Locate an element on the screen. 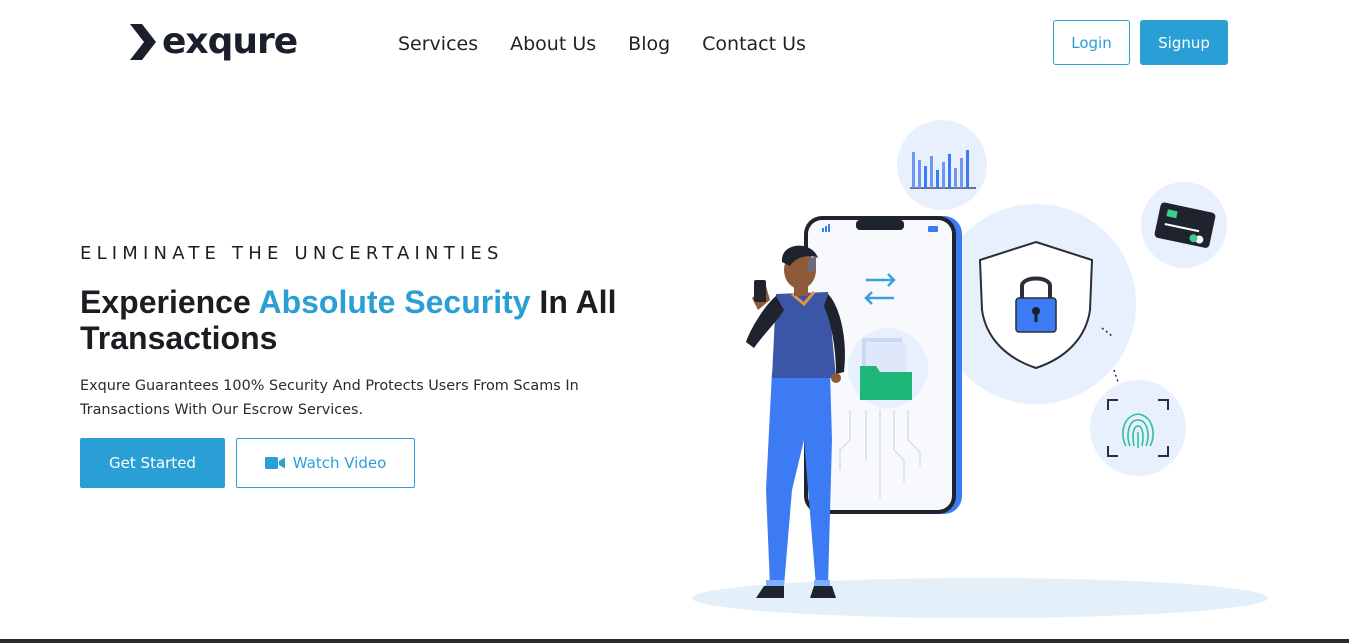 The image size is (1349, 643). bottom-border is located at coordinates (674, 641).